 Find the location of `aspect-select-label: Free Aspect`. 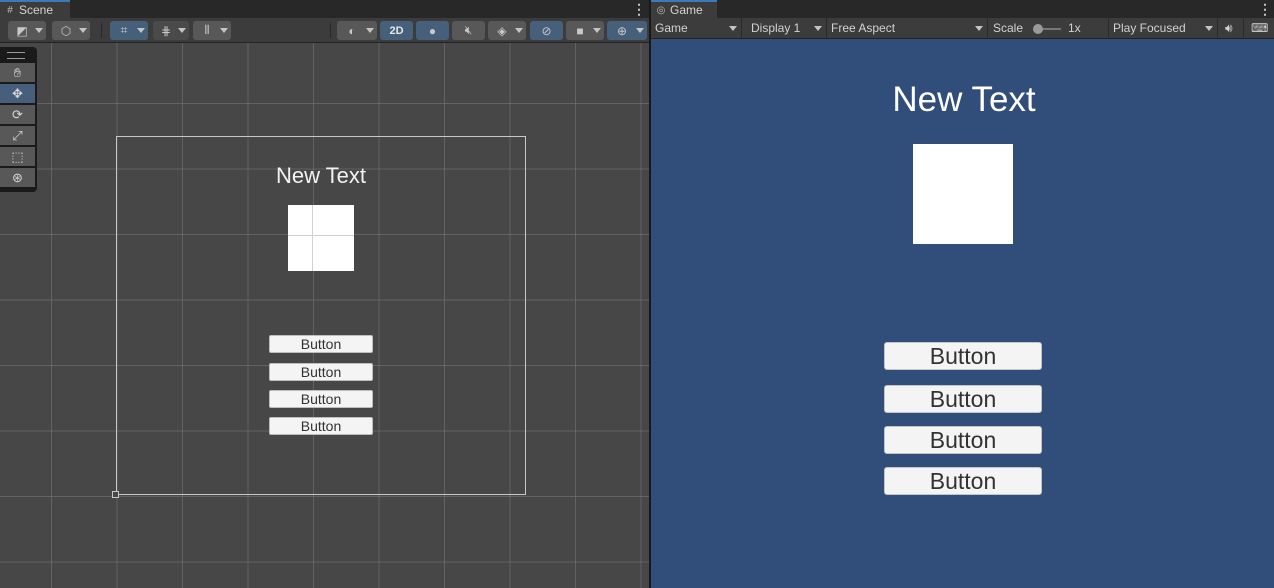

aspect-select-label: Free Aspect is located at coordinates (863, 28).